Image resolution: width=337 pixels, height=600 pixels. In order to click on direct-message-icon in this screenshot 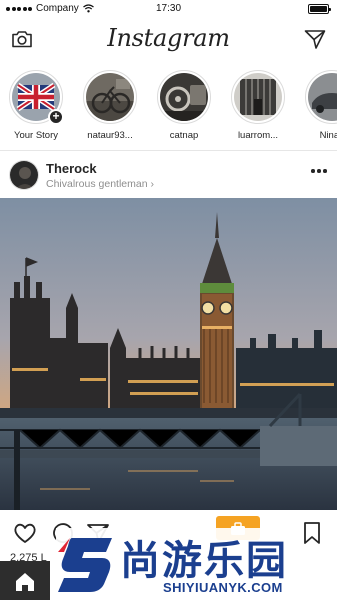, I will do `click(315, 39)`.